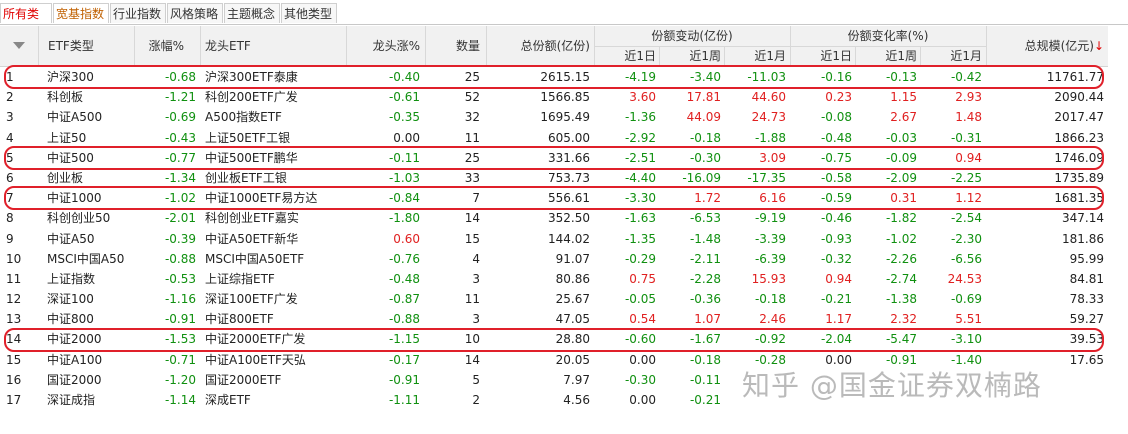  What do you see at coordinates (1079, 198) in the screenshot?
I see `total-scale-cell: 1681.35` at bounding box center [1079, 198].